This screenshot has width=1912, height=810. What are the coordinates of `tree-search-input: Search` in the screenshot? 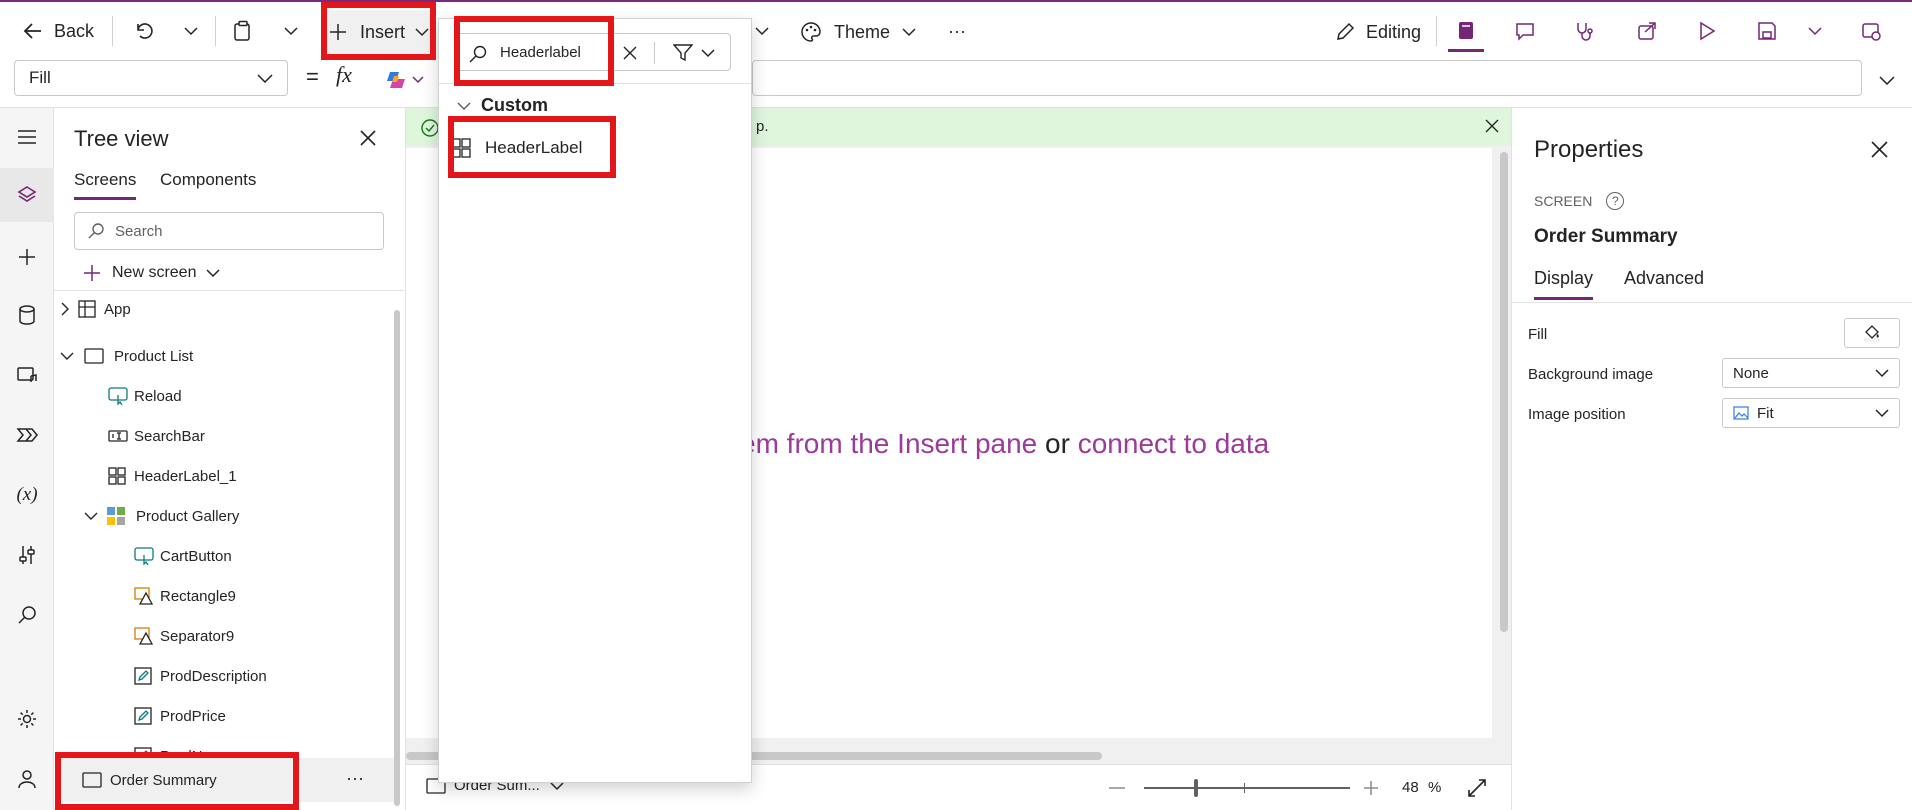 It's located at (229, 231).